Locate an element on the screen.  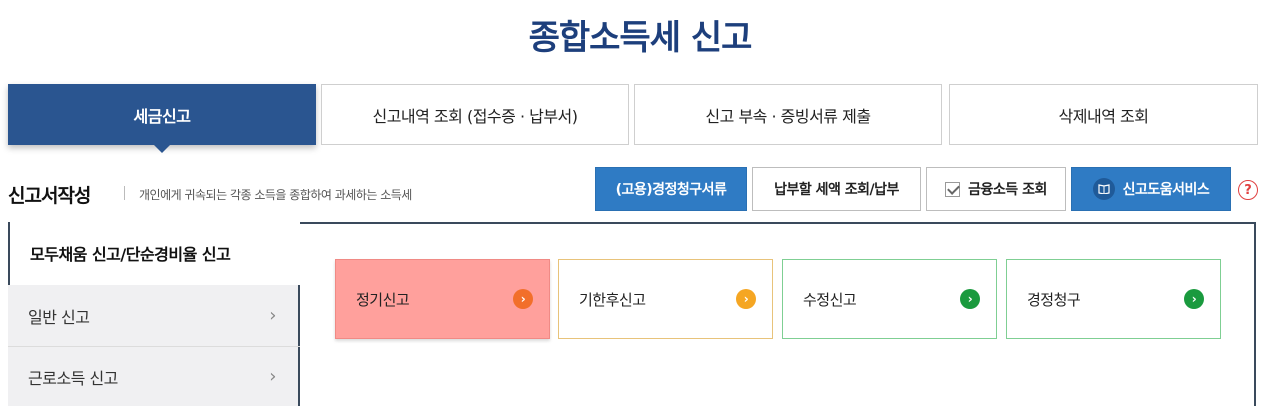
tax-payment-label: 납부할 세액 조회/납부 is located at coordinates (836, 190).